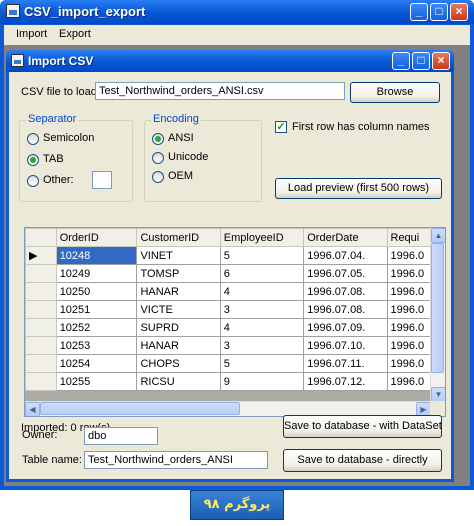 The image size is (474, 526). Describe the element at coordinates (262, 237) in the screenshot. I see `col-header-employeeid: EmployeeID` at that location.